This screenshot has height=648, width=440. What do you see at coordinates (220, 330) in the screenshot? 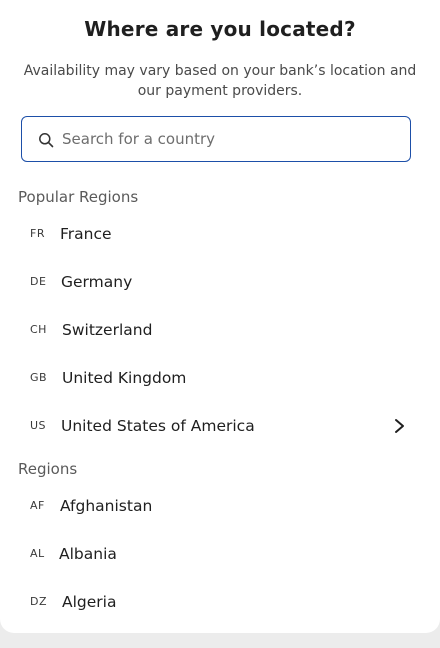
I see `country-item-switzerland: CH Switzerland` at bounding box center [220, 330].